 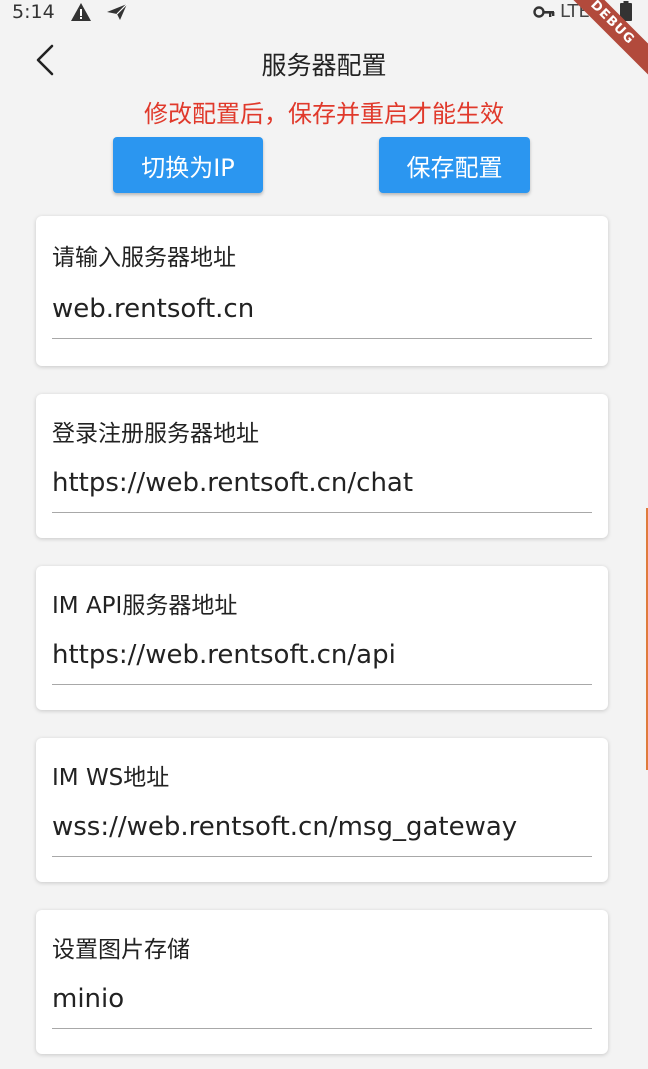 What do you see at coordinates (322, 662) in the screenshot?
I see `im-api-input: https://web.rentsoft.cn/api` at bounding box center [322, 662].